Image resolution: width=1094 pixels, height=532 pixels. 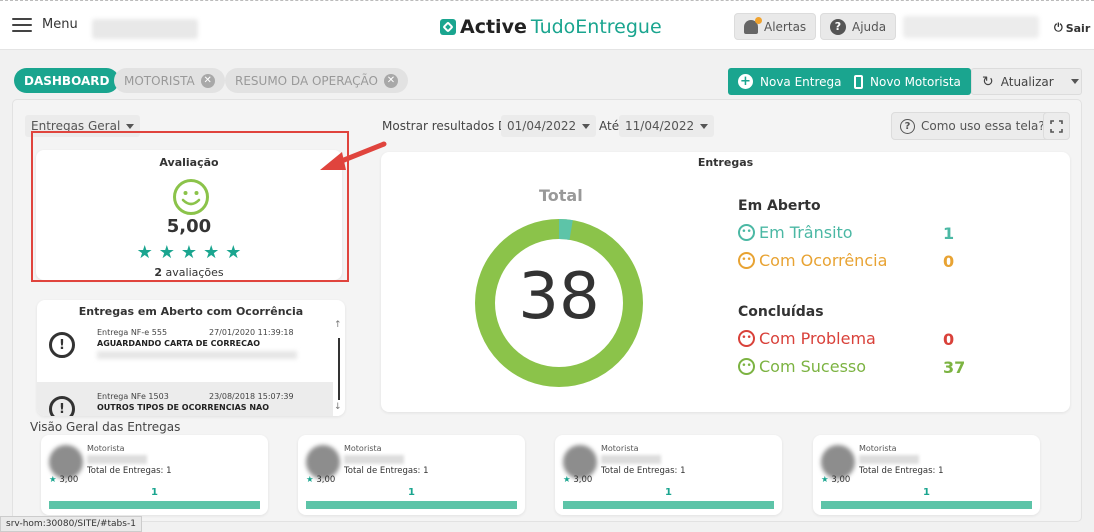 What do you see at coordinates (631, 459) in the screenshot?
I see `blurred-driver-name` at bounding box center [631, 459].